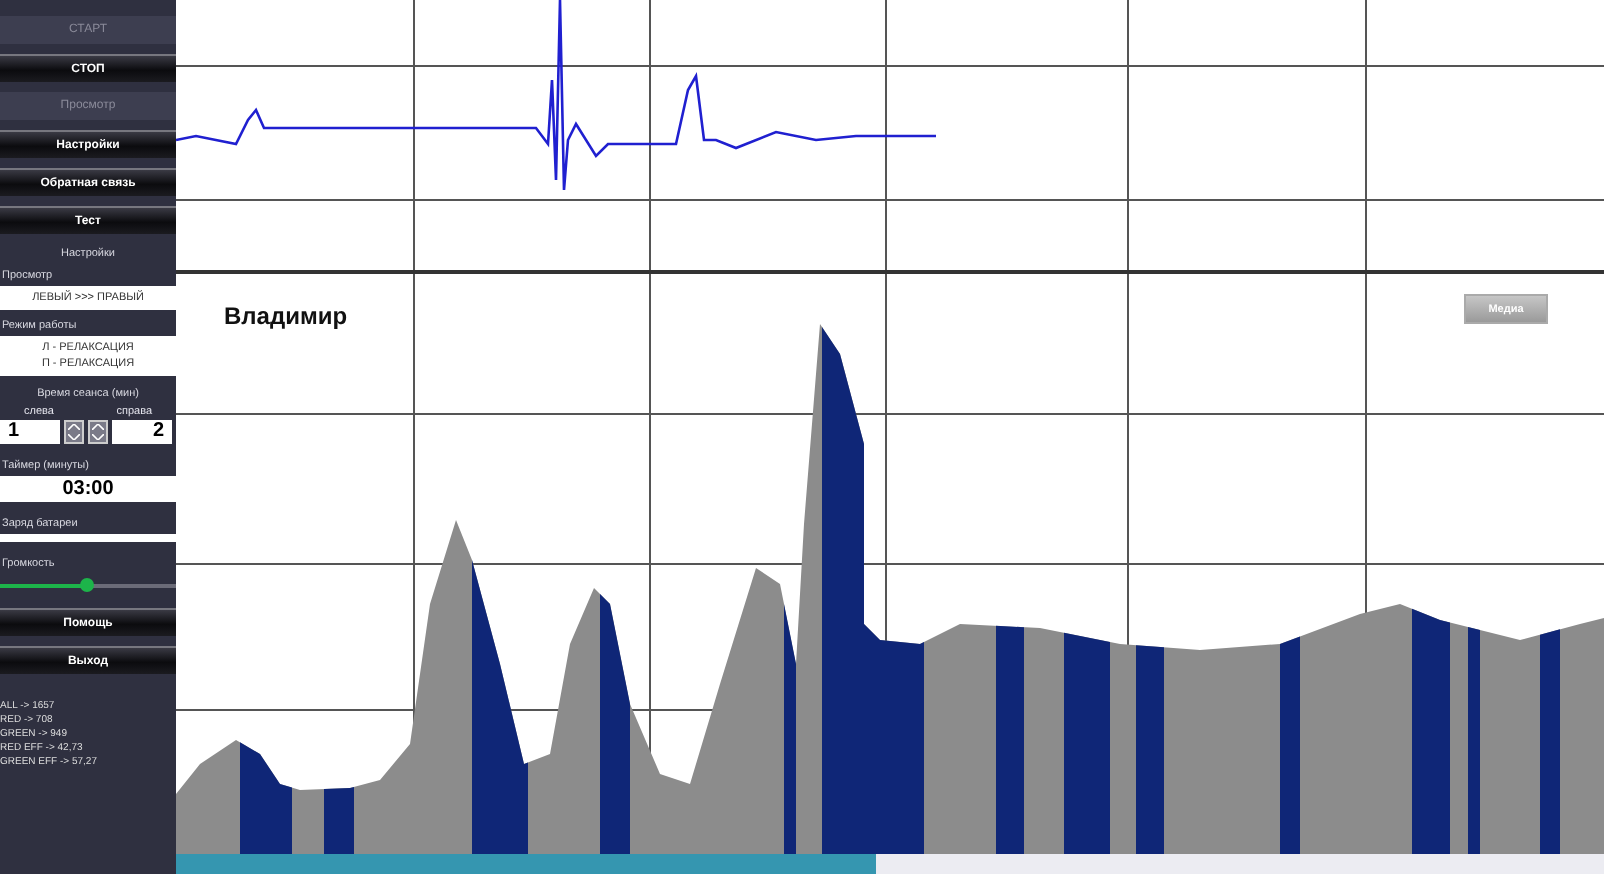 This screenshot has width=1604, height=874. I want to click on number-field: 2, so click(142, 432).